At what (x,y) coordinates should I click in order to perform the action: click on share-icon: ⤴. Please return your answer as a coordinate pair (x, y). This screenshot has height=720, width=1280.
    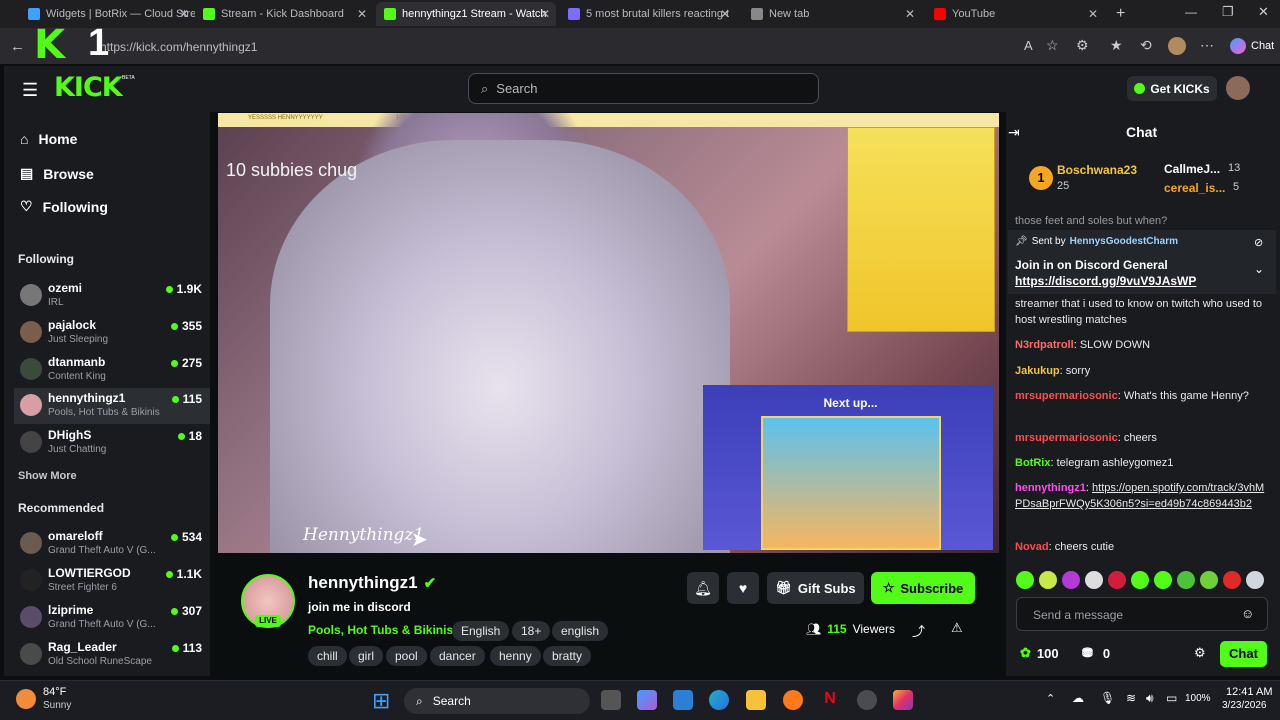
    Looking at the image, I should click on (918, 630).